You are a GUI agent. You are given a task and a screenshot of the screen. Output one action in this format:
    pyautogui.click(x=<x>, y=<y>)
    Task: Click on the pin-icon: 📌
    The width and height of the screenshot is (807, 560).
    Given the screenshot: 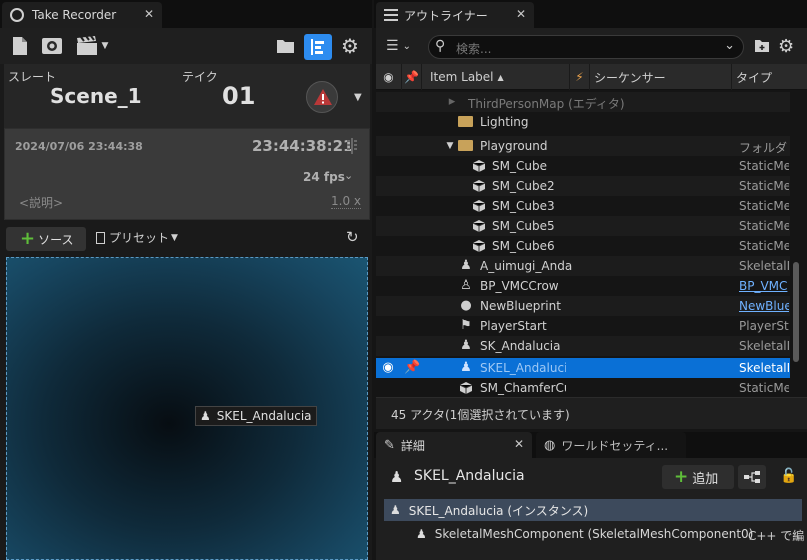 What is the action you would take?
    pyautogui.click(x=412, y=368)
    